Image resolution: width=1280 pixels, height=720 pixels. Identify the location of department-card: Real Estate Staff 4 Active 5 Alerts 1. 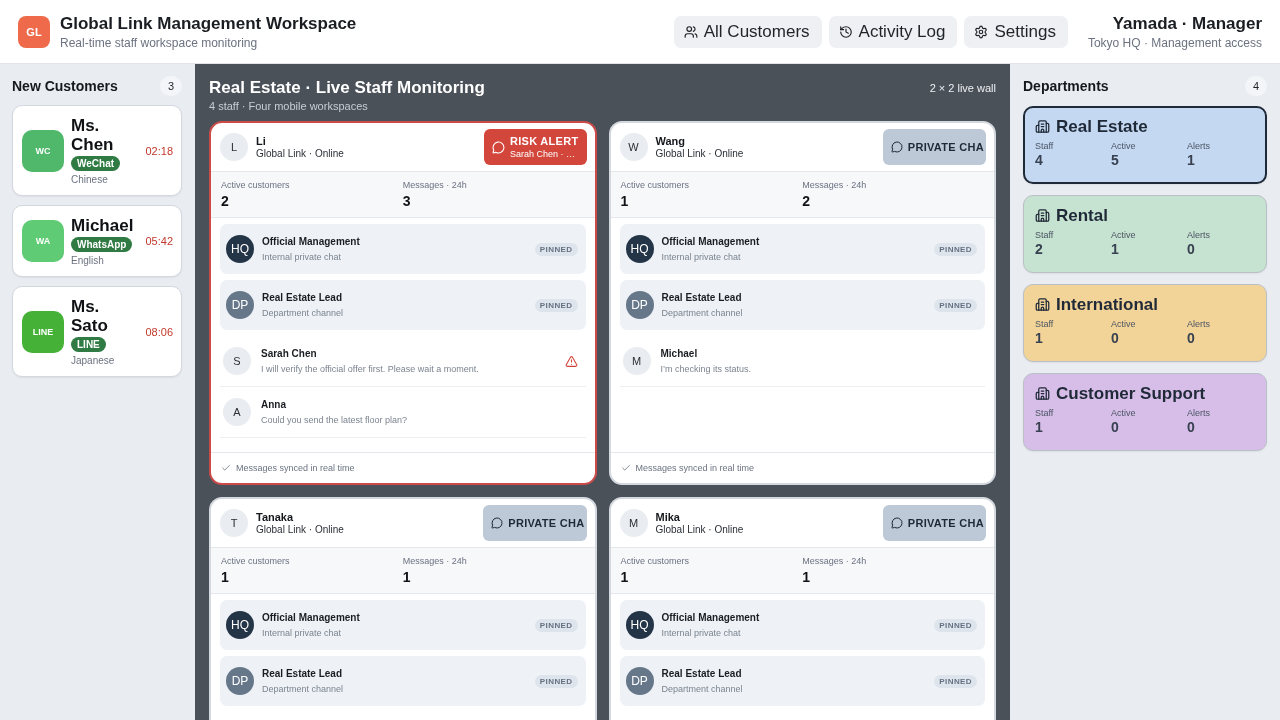
(1145, 145).